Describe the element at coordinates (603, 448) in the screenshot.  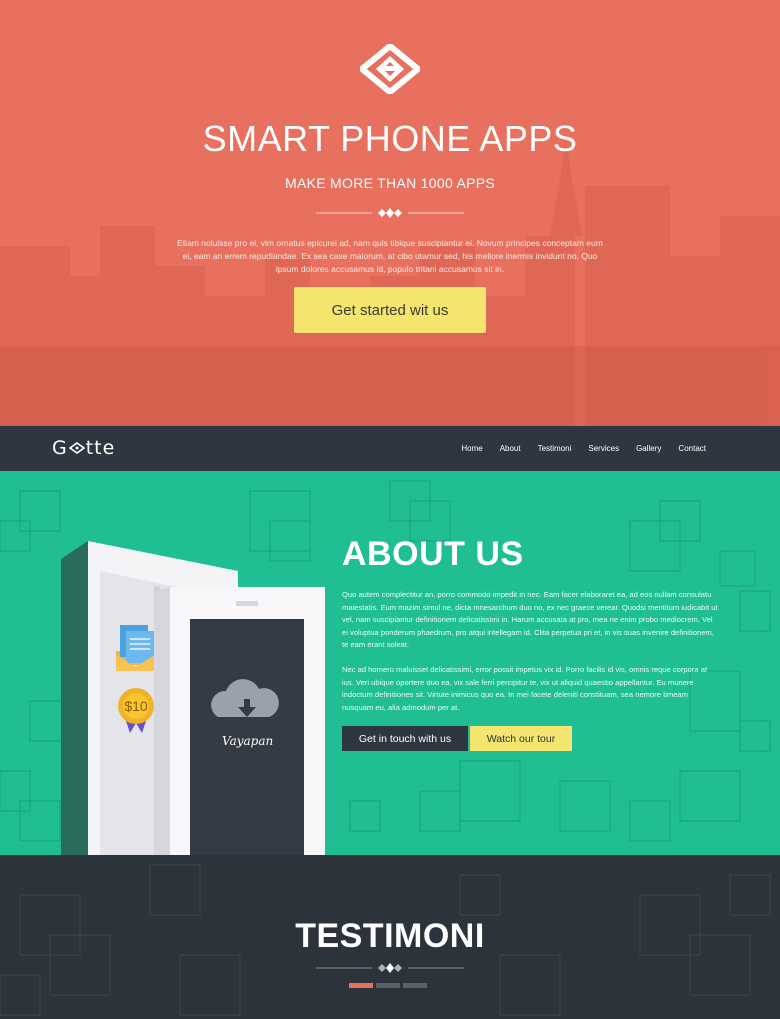
I see `nav-services: Services` at that location.